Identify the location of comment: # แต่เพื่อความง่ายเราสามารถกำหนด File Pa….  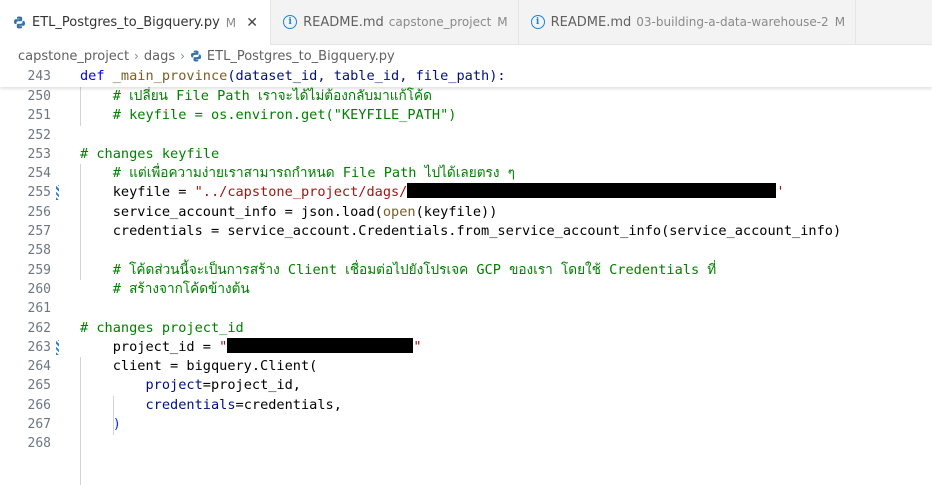
(297, 173).